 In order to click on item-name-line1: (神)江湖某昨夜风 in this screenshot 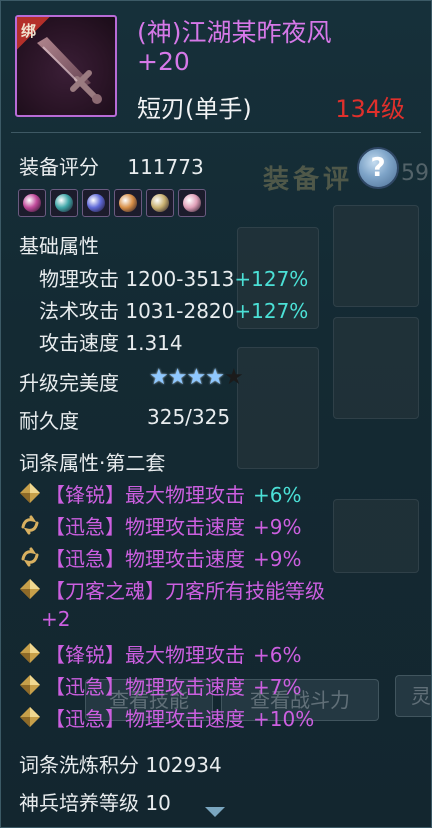, I will do `click(234, 32)`.